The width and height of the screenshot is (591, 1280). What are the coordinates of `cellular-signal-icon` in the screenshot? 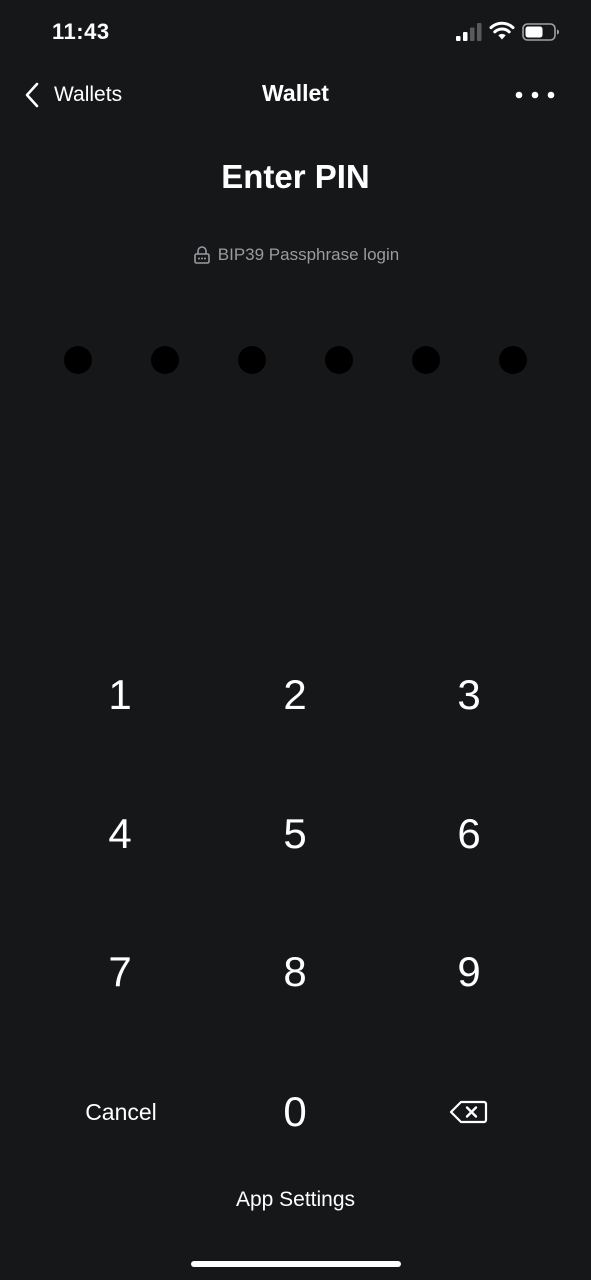 It's located at (469, 32).